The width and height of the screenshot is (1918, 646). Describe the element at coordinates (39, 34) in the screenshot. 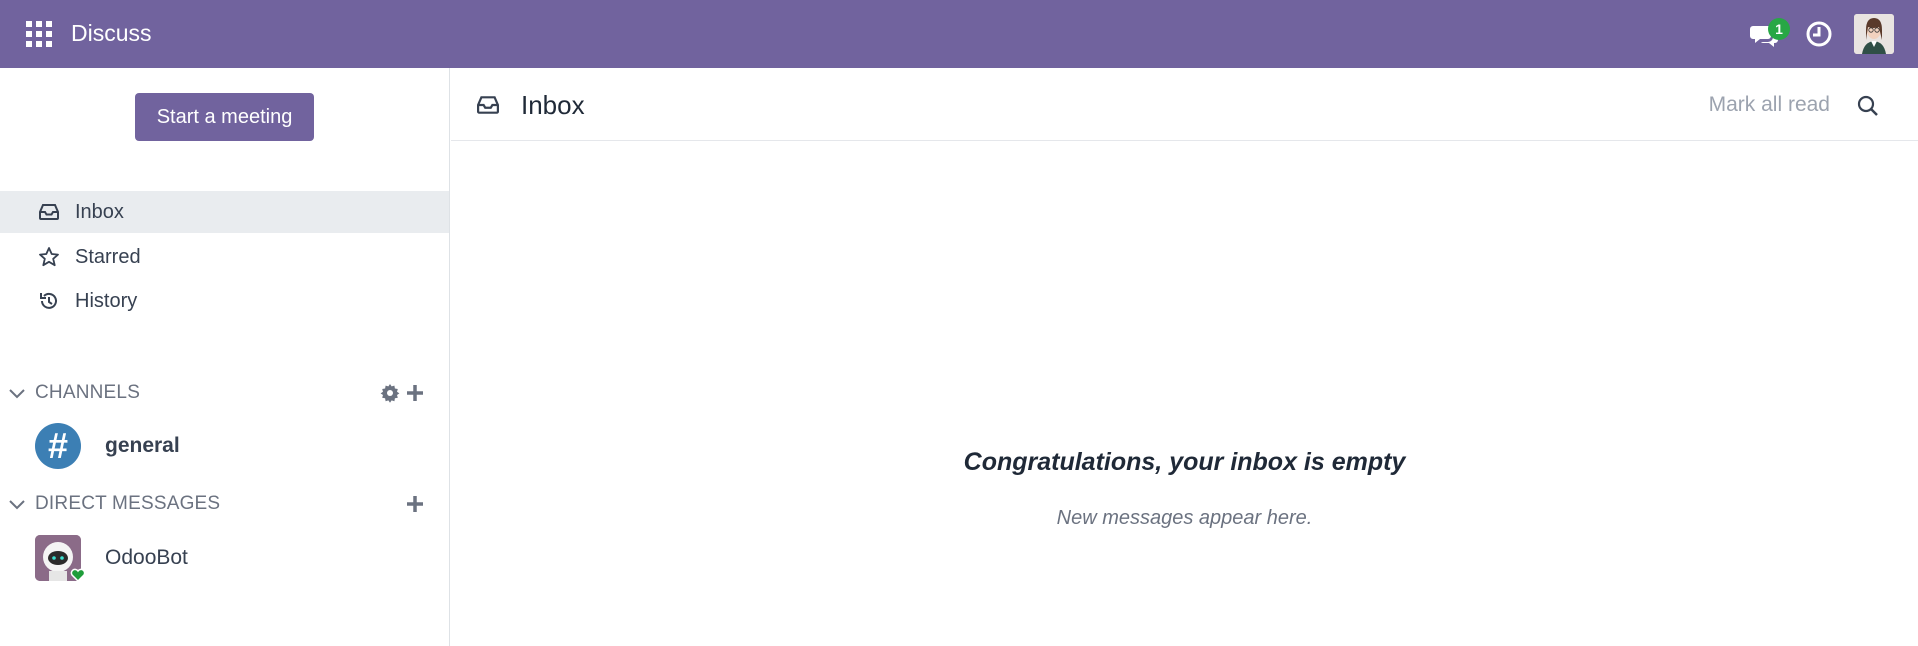

I see `apps-grid-icon` at that location.